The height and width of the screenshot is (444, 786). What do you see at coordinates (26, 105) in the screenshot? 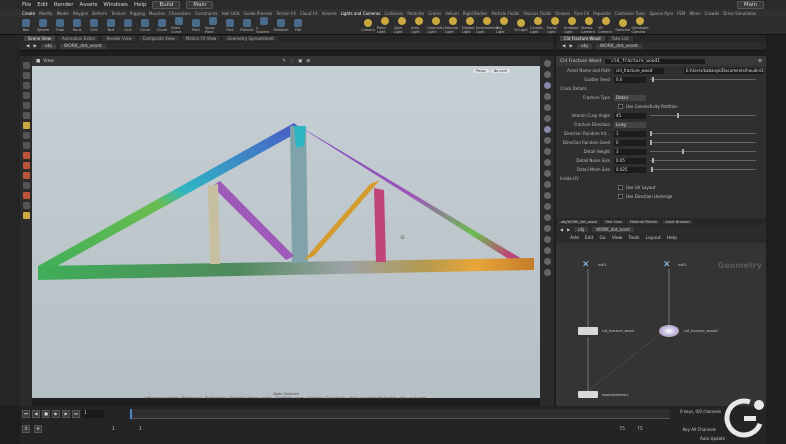
I see `handle-tool-icon` at bounding box center [26, 105].